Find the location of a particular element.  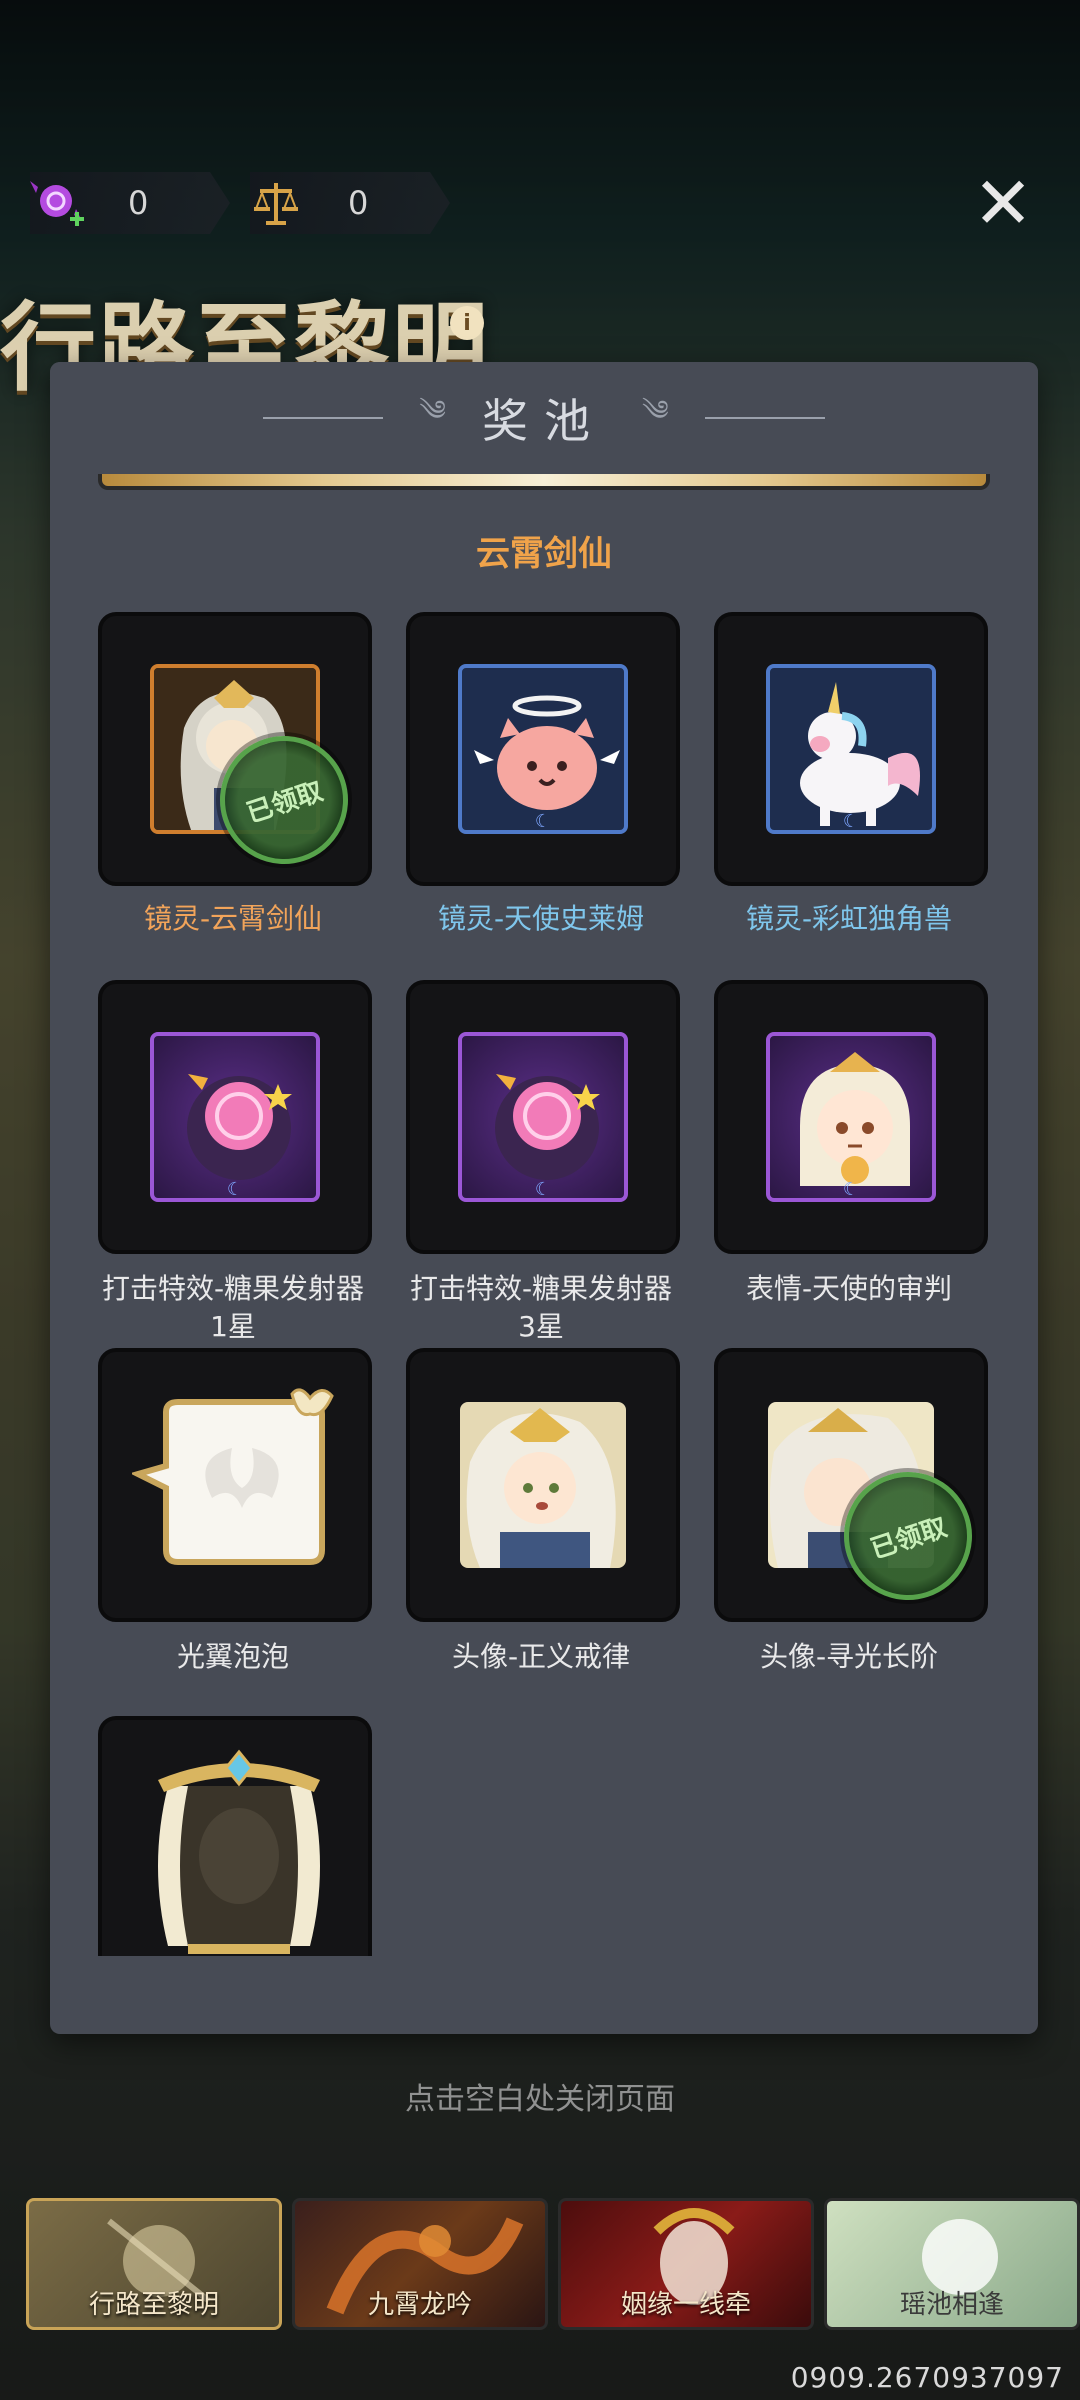

reward-label: 打击特效-糖果发射器 3星 is located at coordinates (541, 1308).